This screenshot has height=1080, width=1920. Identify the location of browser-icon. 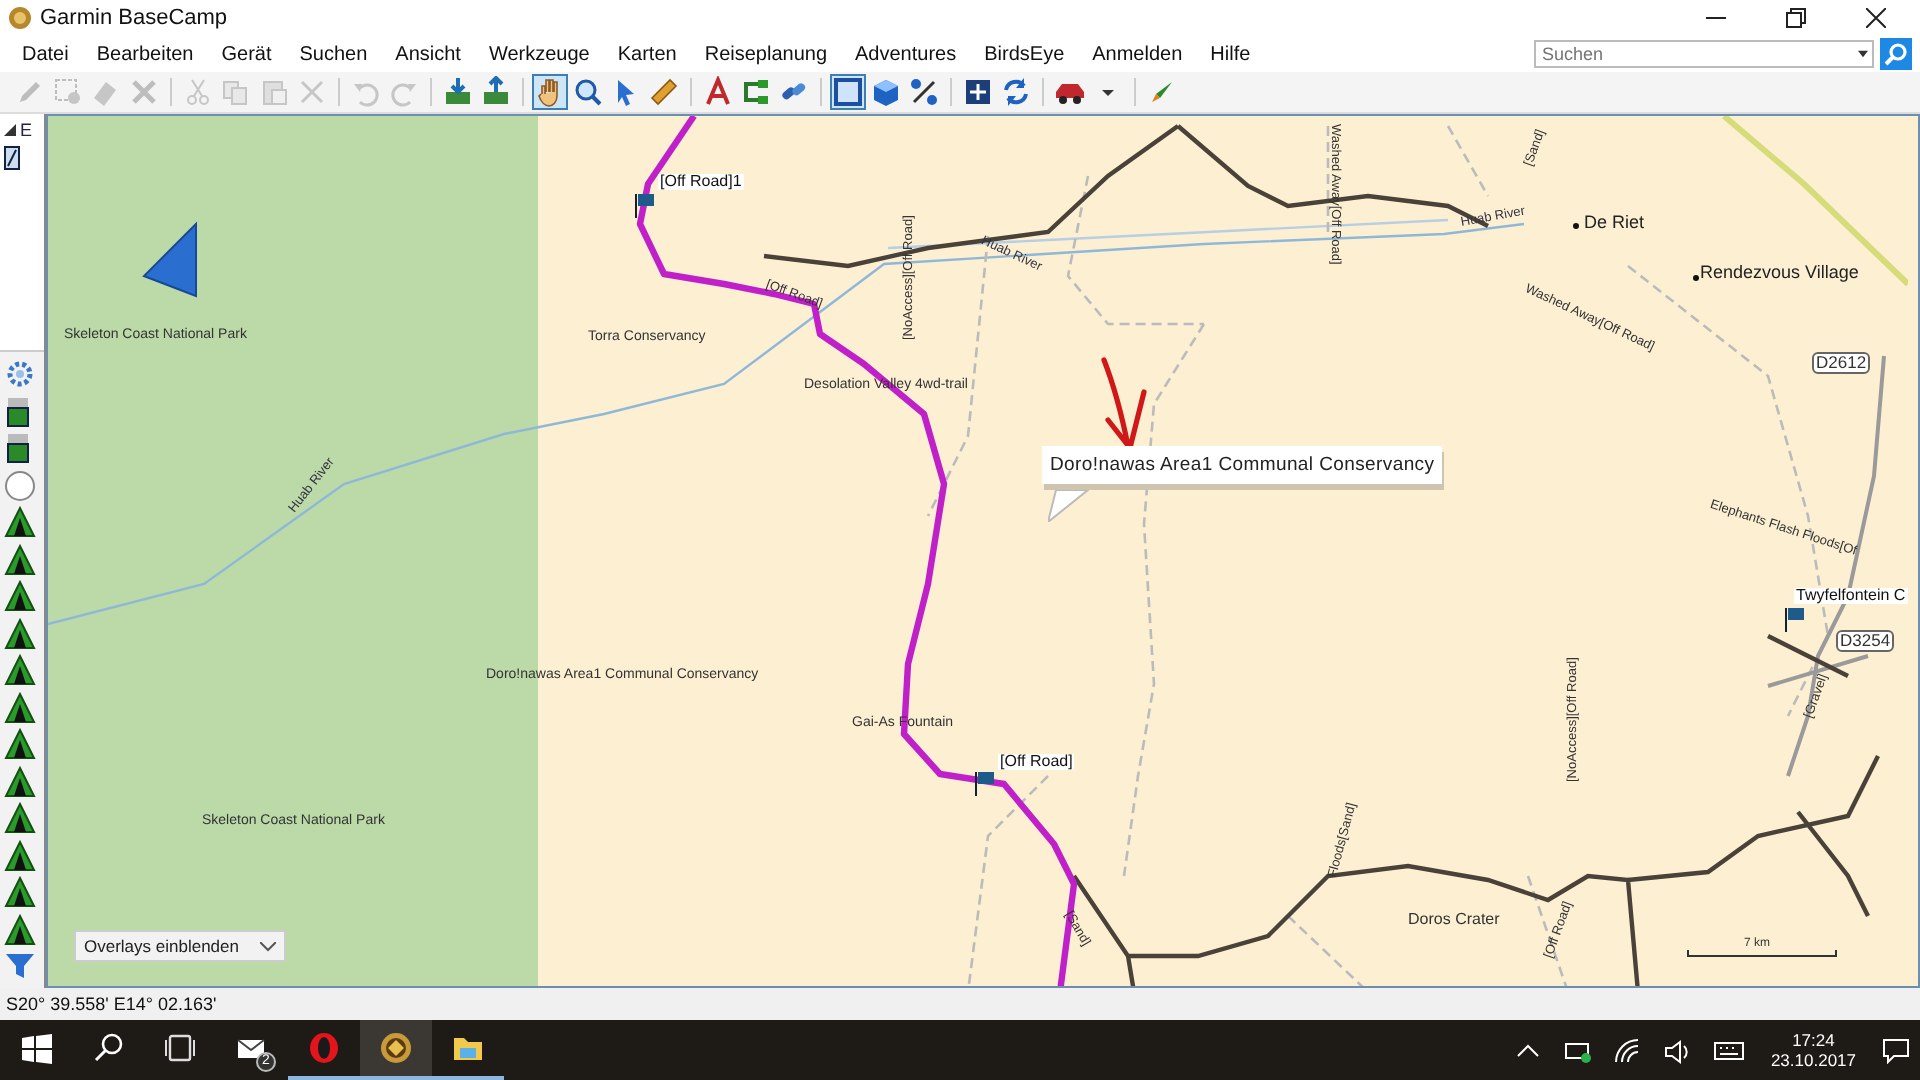
(324, 1048).